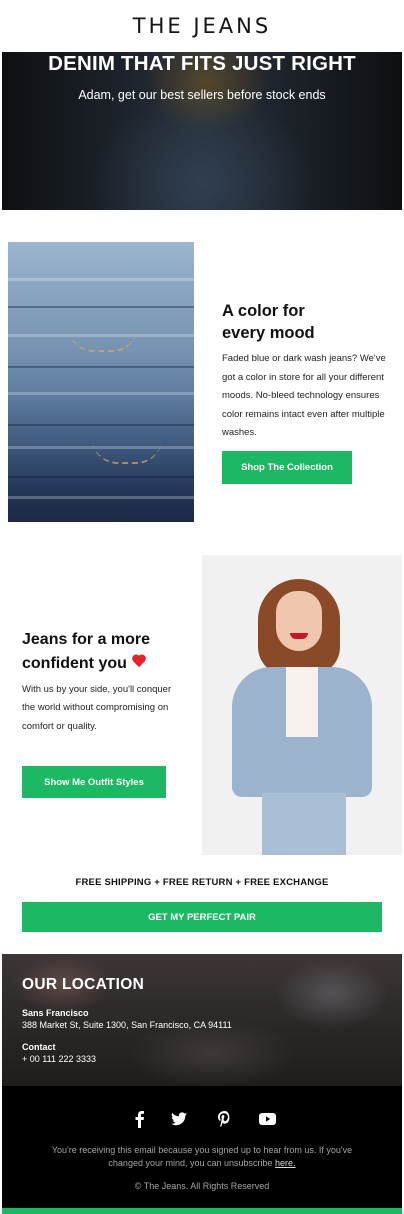 This screenshot has width=404, height=1214. I want to click on hero-title: DENIM THAT FITS JUST RIGHT, so click(202, 63).